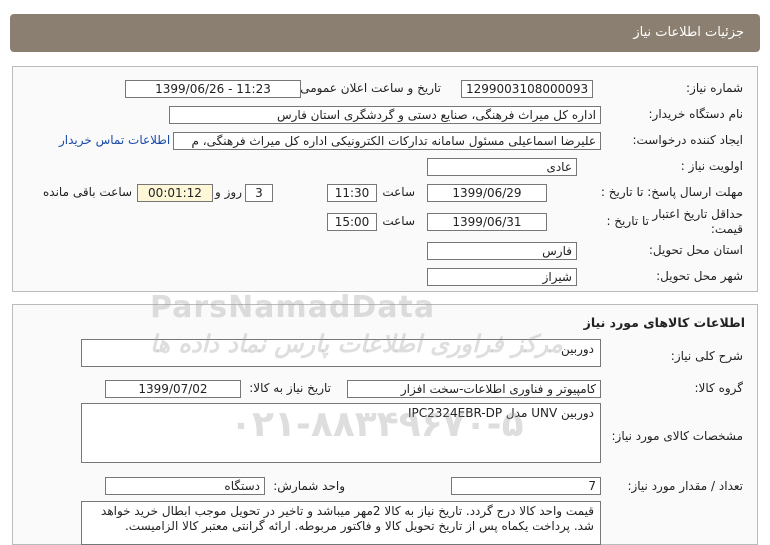 This screenshot has height=545, width=770. I want to click on validity-label-2: قیمت:, so click(726, 229).